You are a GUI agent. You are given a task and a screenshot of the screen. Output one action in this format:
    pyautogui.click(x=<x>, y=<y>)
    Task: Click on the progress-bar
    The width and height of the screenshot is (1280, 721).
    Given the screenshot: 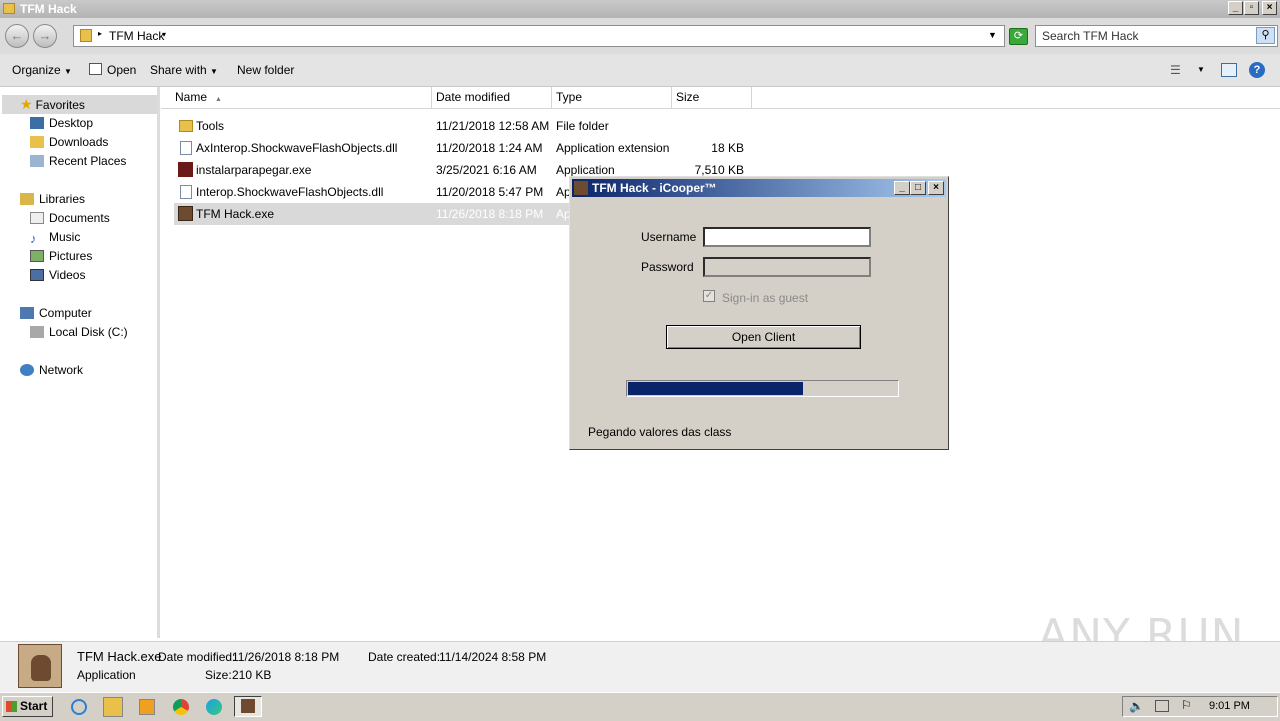 What is the action you would take?
    pyautogui.click(x=762, y=388)
    